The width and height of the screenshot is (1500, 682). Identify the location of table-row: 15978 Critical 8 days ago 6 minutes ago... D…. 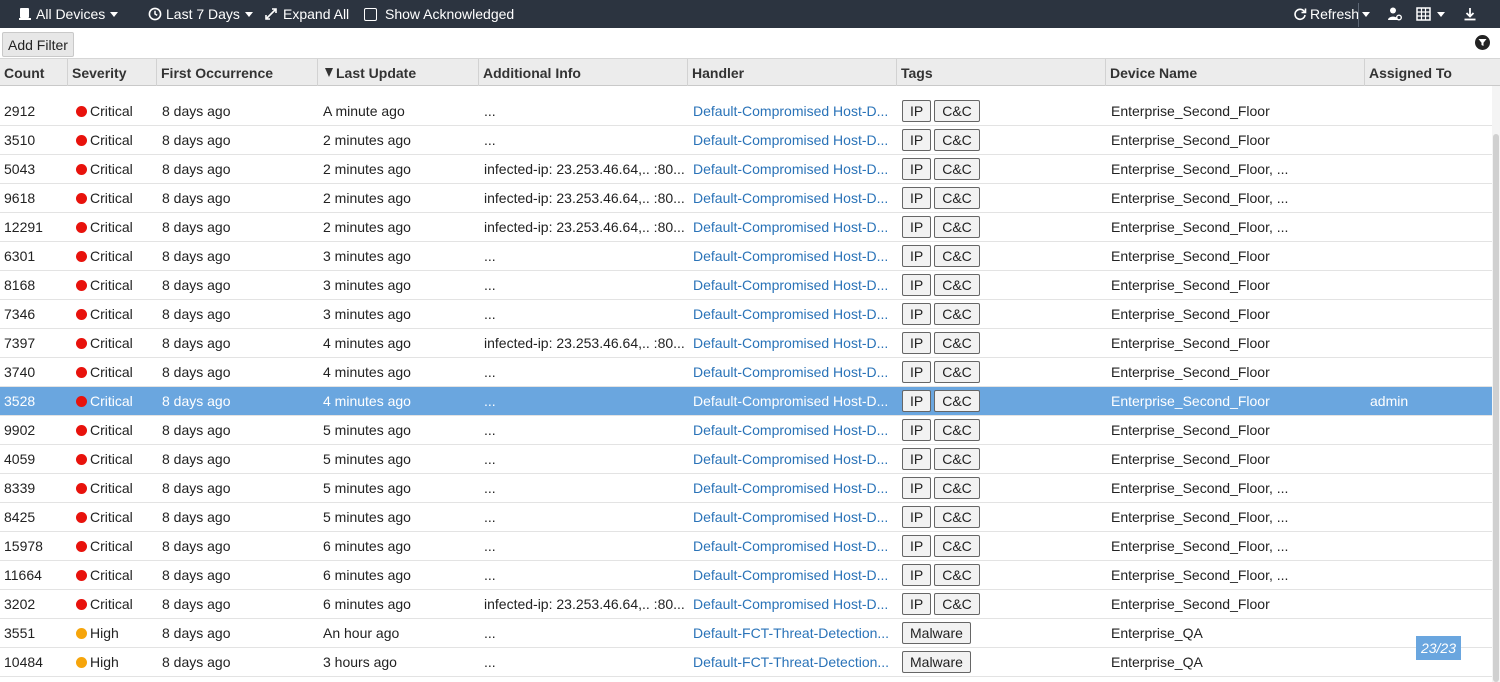
(746, 546).